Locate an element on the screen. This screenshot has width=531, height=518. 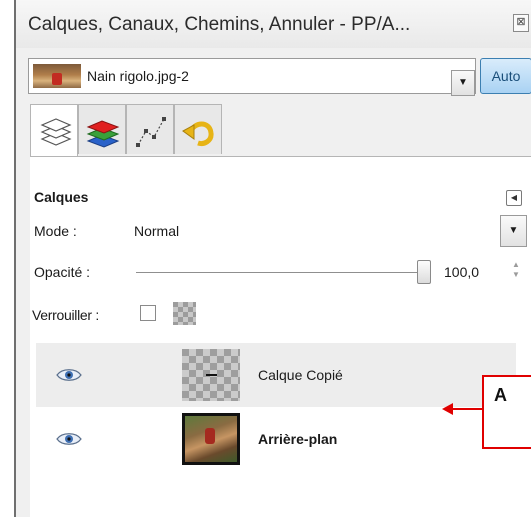
tab-layers is located at coordinates (54, 130).